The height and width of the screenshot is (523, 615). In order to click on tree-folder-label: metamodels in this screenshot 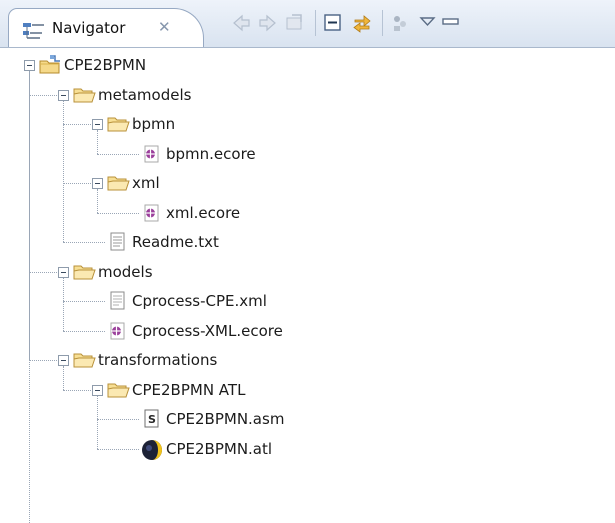, I will do `click(144, 95)`.